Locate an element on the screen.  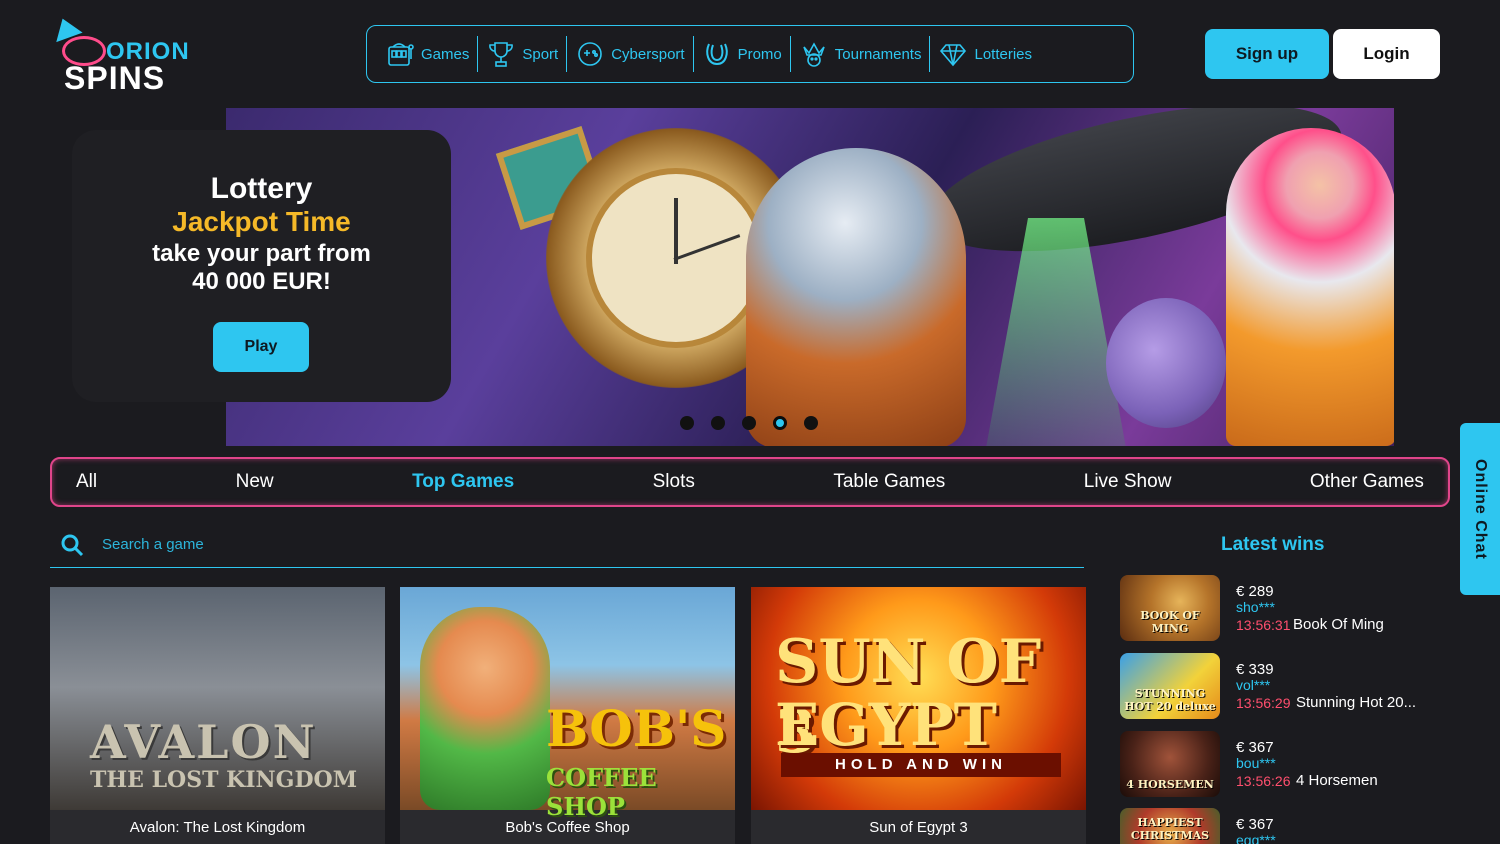
alien-creature-image is located at coordinates (1166, 363).